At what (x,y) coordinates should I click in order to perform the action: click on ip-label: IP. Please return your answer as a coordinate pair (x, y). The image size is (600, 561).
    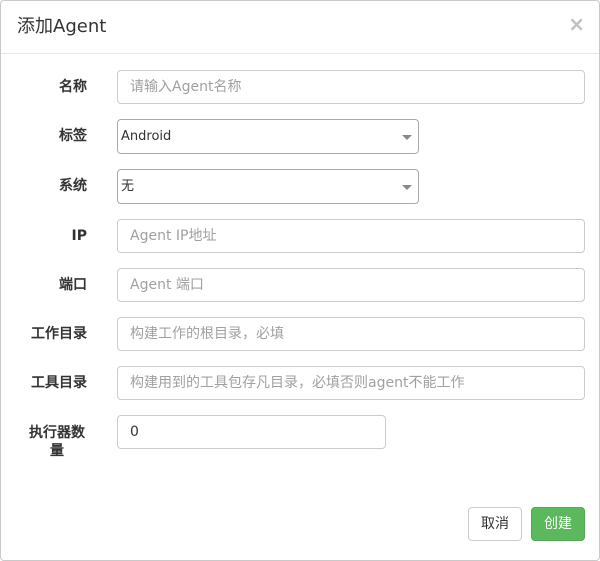
    Looking at the image, I should click on (79, 236).